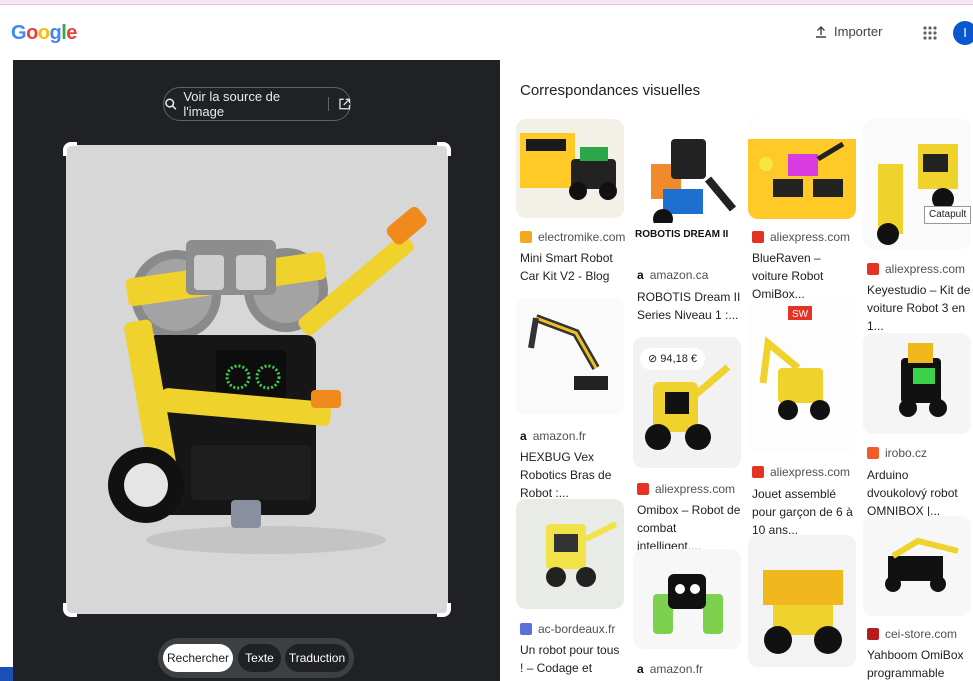 The height and width of the screenshot is (681, 973). What do you see at coordinates (930, 33) in the screenshot?
I see `apps-grid-icon` at bounding box center [930, 33].